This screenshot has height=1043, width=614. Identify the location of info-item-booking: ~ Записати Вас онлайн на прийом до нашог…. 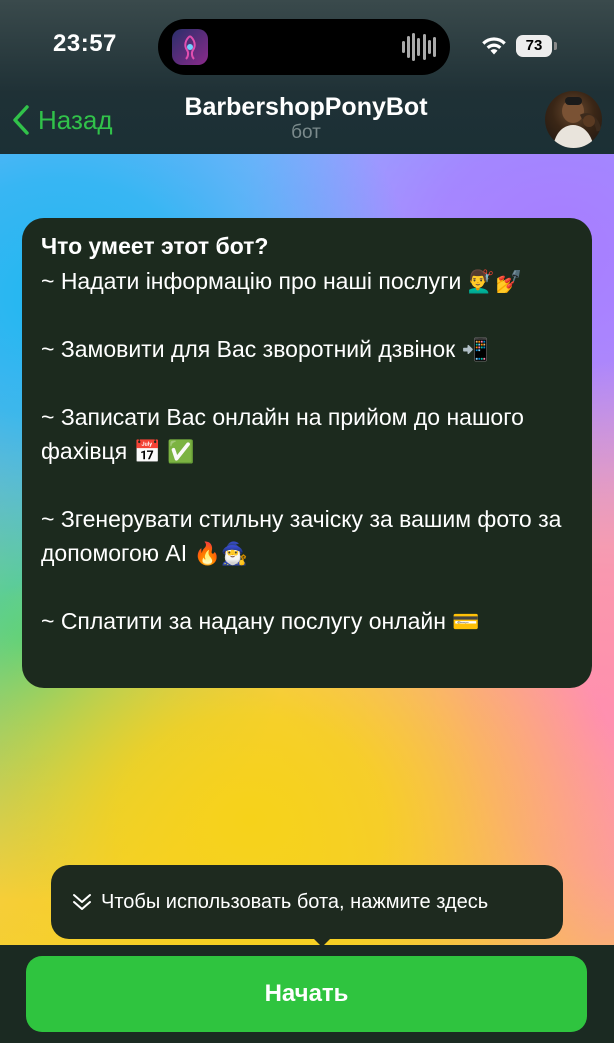
(307, 434).